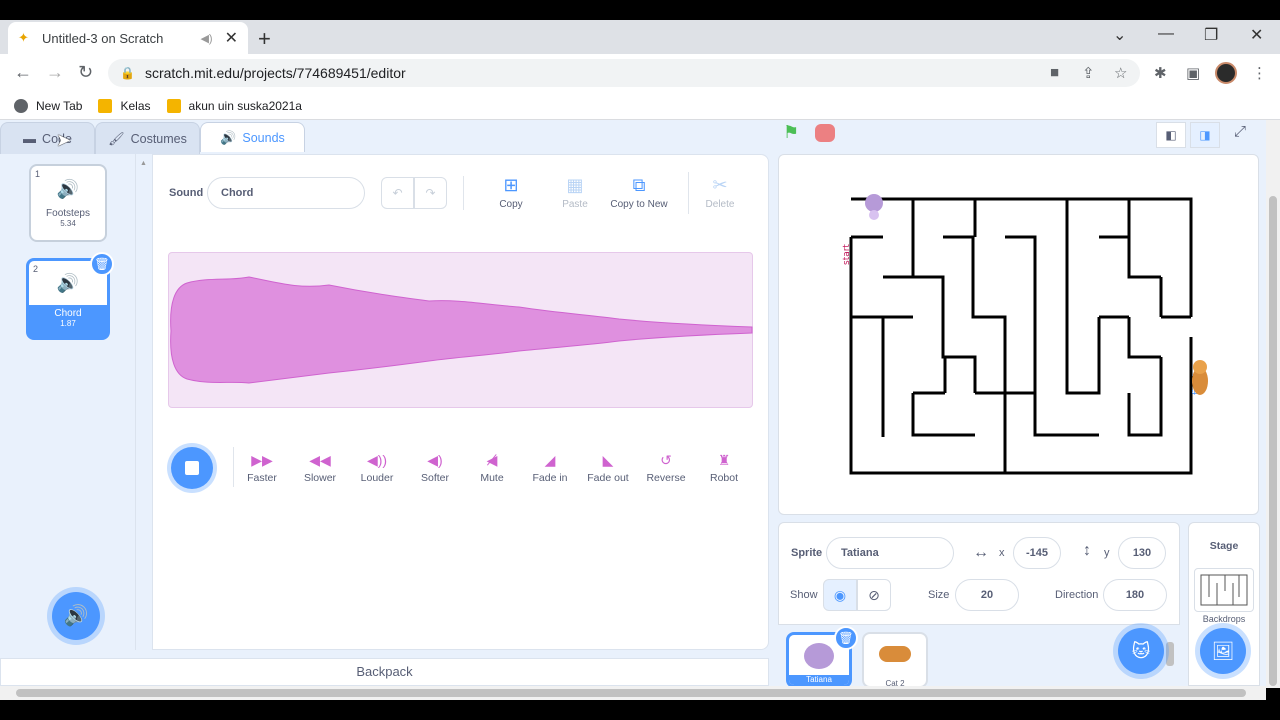 The image size is (1280, 720). I want to click on bookmark-akun: akun uin suska2021a, so click(234, 105).